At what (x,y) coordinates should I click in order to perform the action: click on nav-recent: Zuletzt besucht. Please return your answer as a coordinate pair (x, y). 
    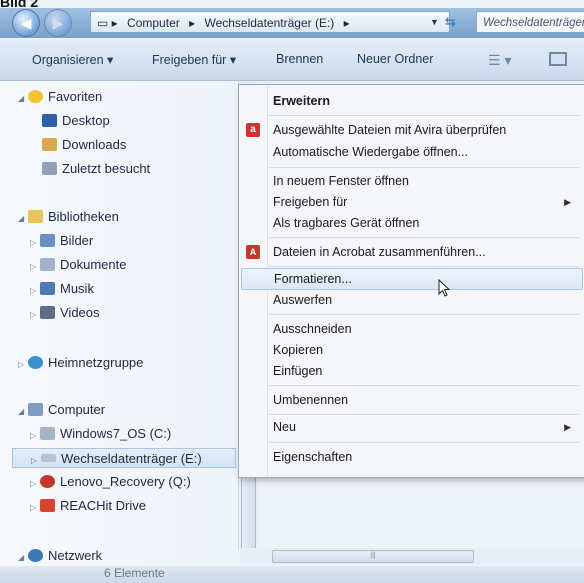
    Looking at the image, I should click on (96, 169).